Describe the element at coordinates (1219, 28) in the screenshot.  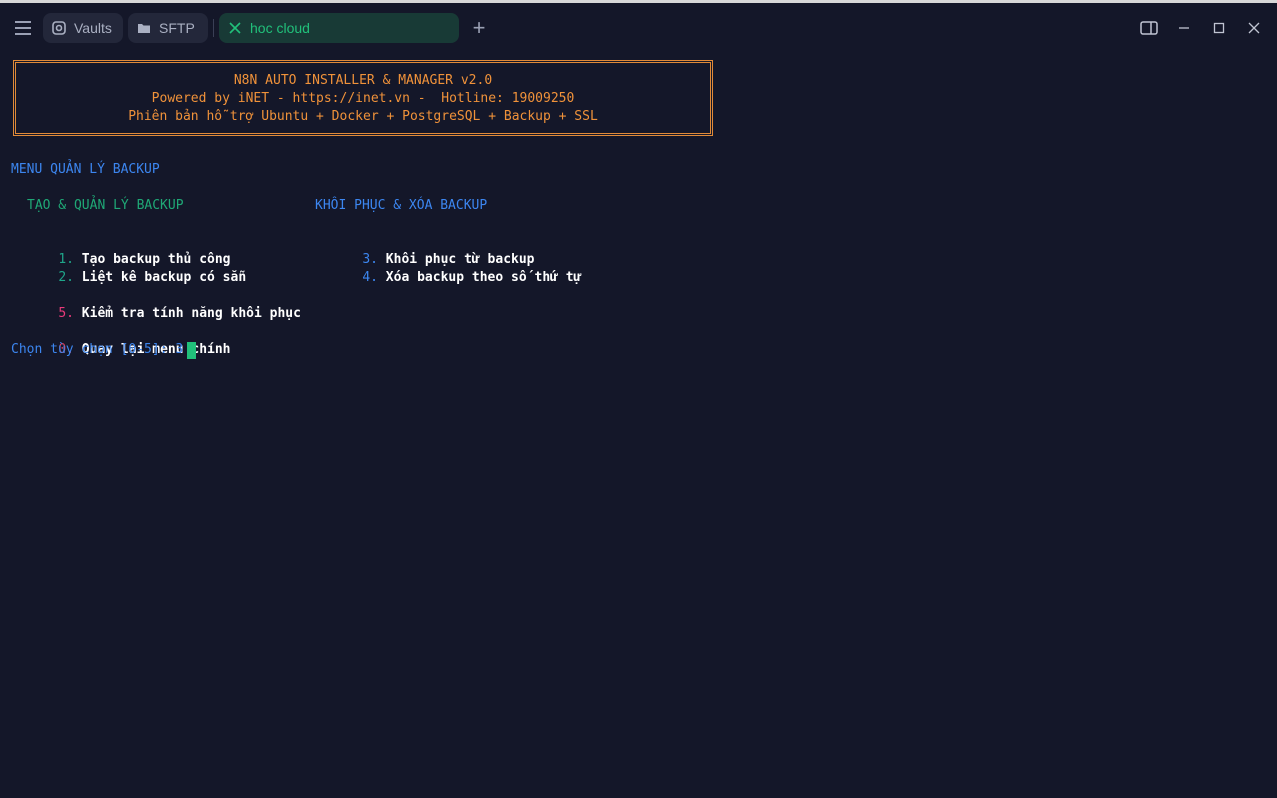
I see `maximize-icon` at that location.